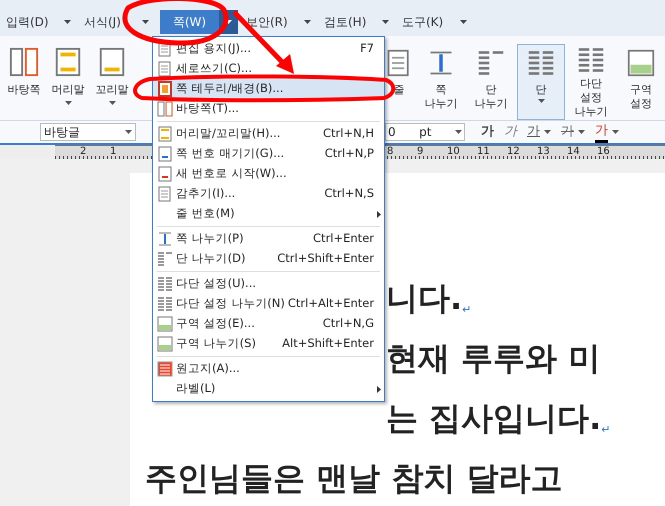 The image size is (665, 506). What do you see at coordinates (541, 82) in the screenshot?
I see `ribbon-button: 단` at bounding box center [541, 82].